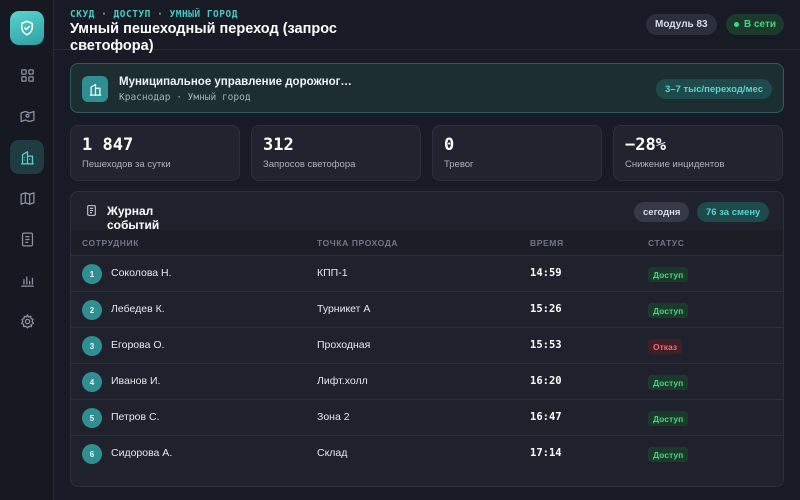  I want to click on nav-item-locations, so click(27, 116).